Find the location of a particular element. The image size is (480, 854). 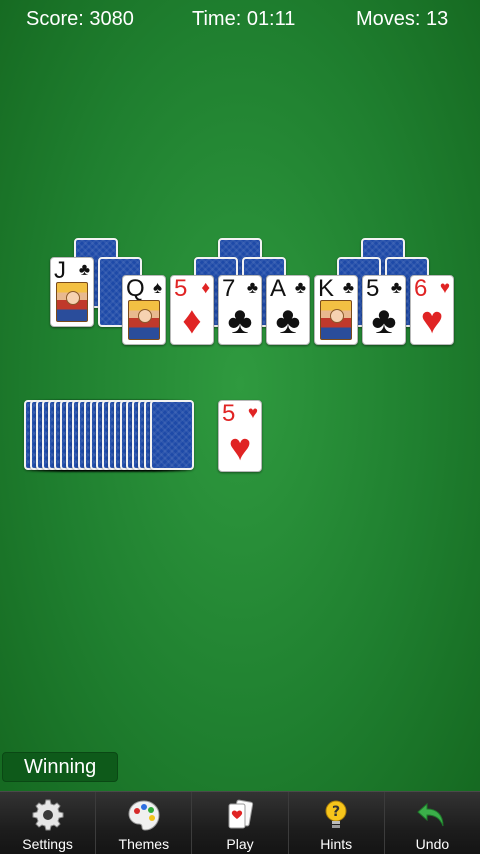

card-seven-clubs: 7 ♣ ♣ is located at coordinates (240, 310).